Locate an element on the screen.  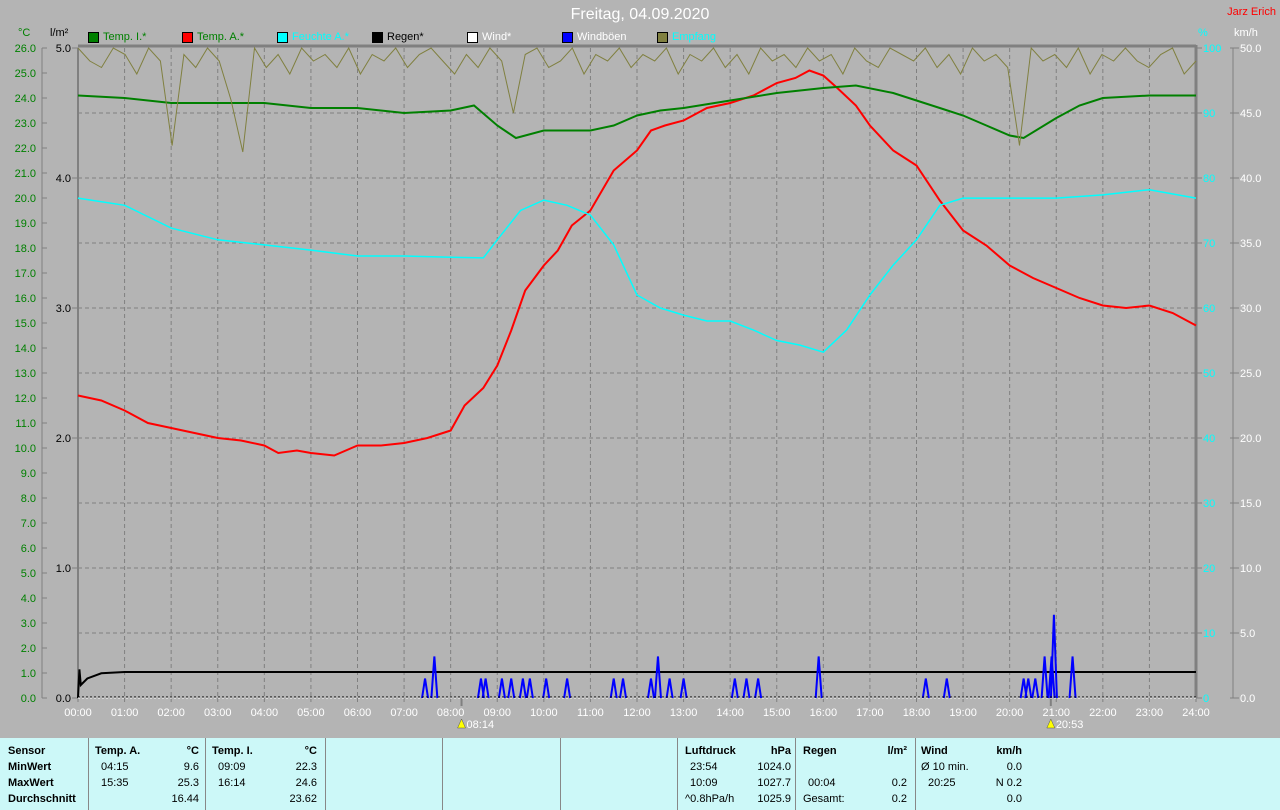
x-tick-label: 13:00 is located at coordinates (684, 713).